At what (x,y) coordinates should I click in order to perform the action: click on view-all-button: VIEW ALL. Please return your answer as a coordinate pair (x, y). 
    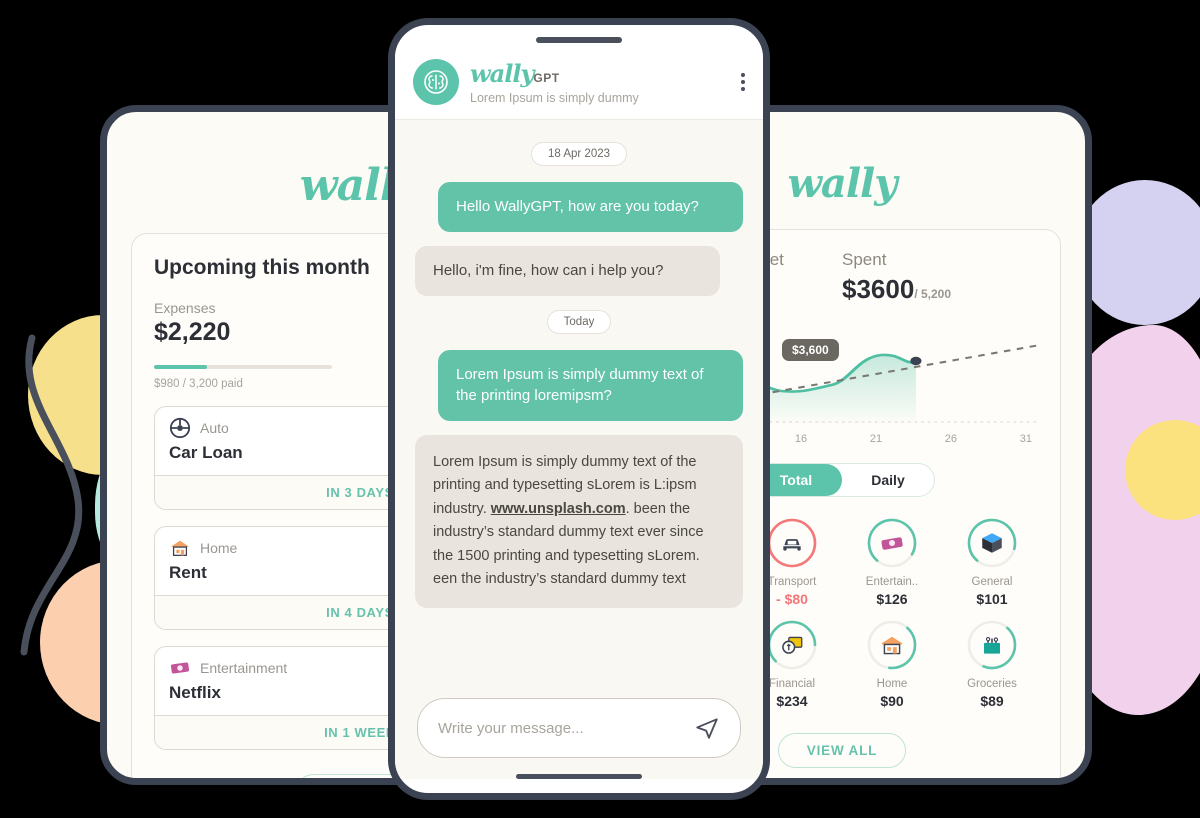
    Looking at the image, I should click on (842, 750).